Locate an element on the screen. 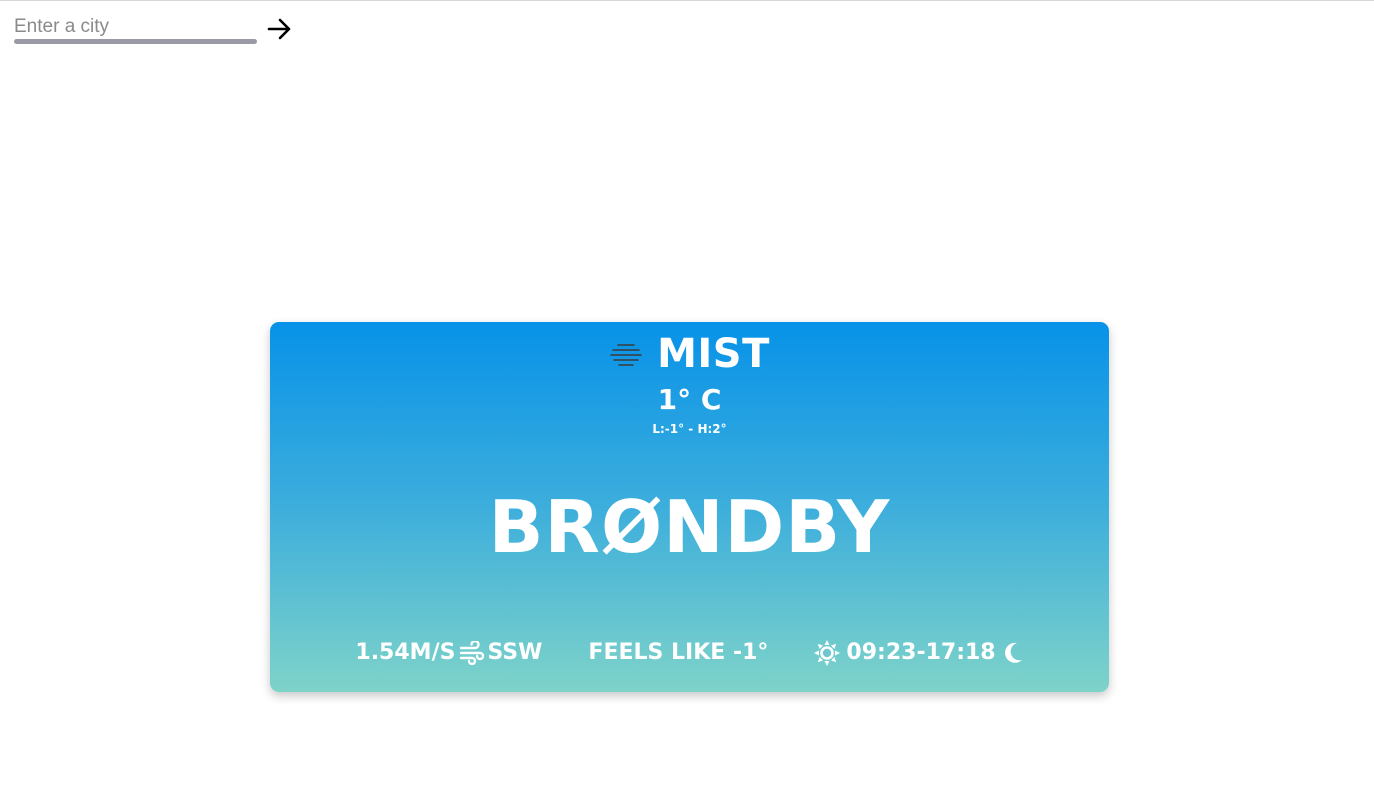  search-submit-button is located at coordinates (280, 29).